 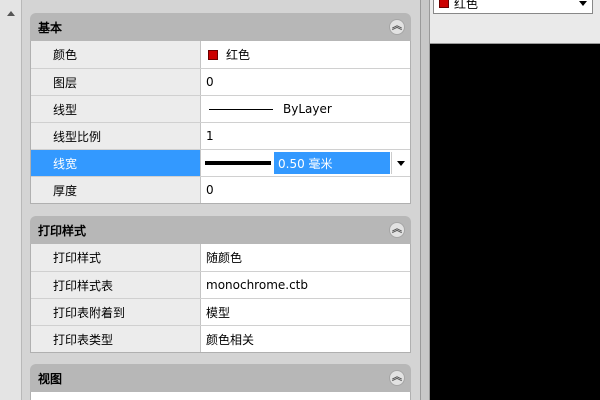 What do you see at coordinates (305, 312) in the screenshot?
I see `property-value: 模型` at bounding box center [305, 312].